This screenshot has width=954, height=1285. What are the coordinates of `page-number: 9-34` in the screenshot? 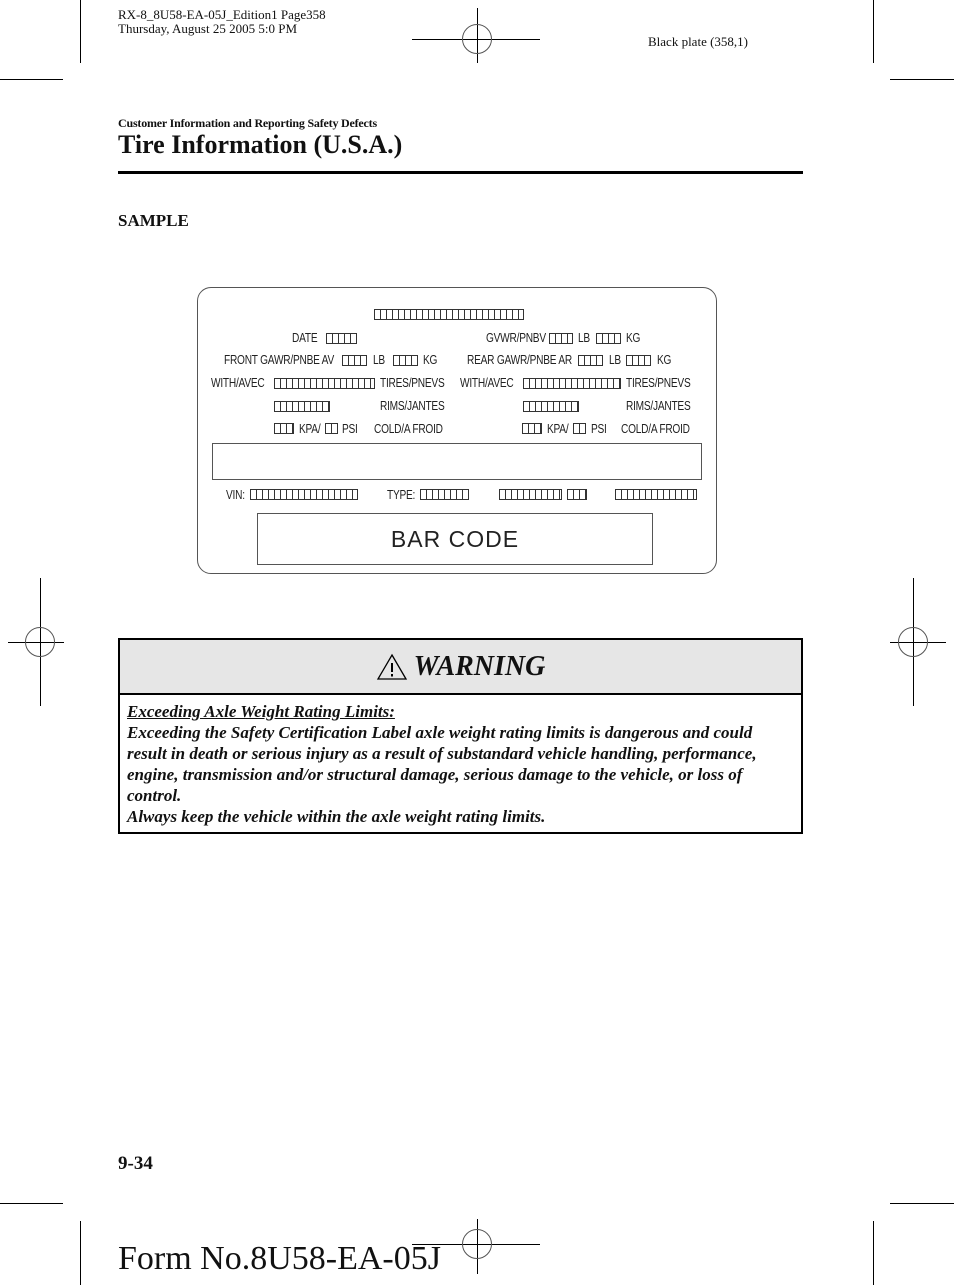 It's located at (135, 1163).